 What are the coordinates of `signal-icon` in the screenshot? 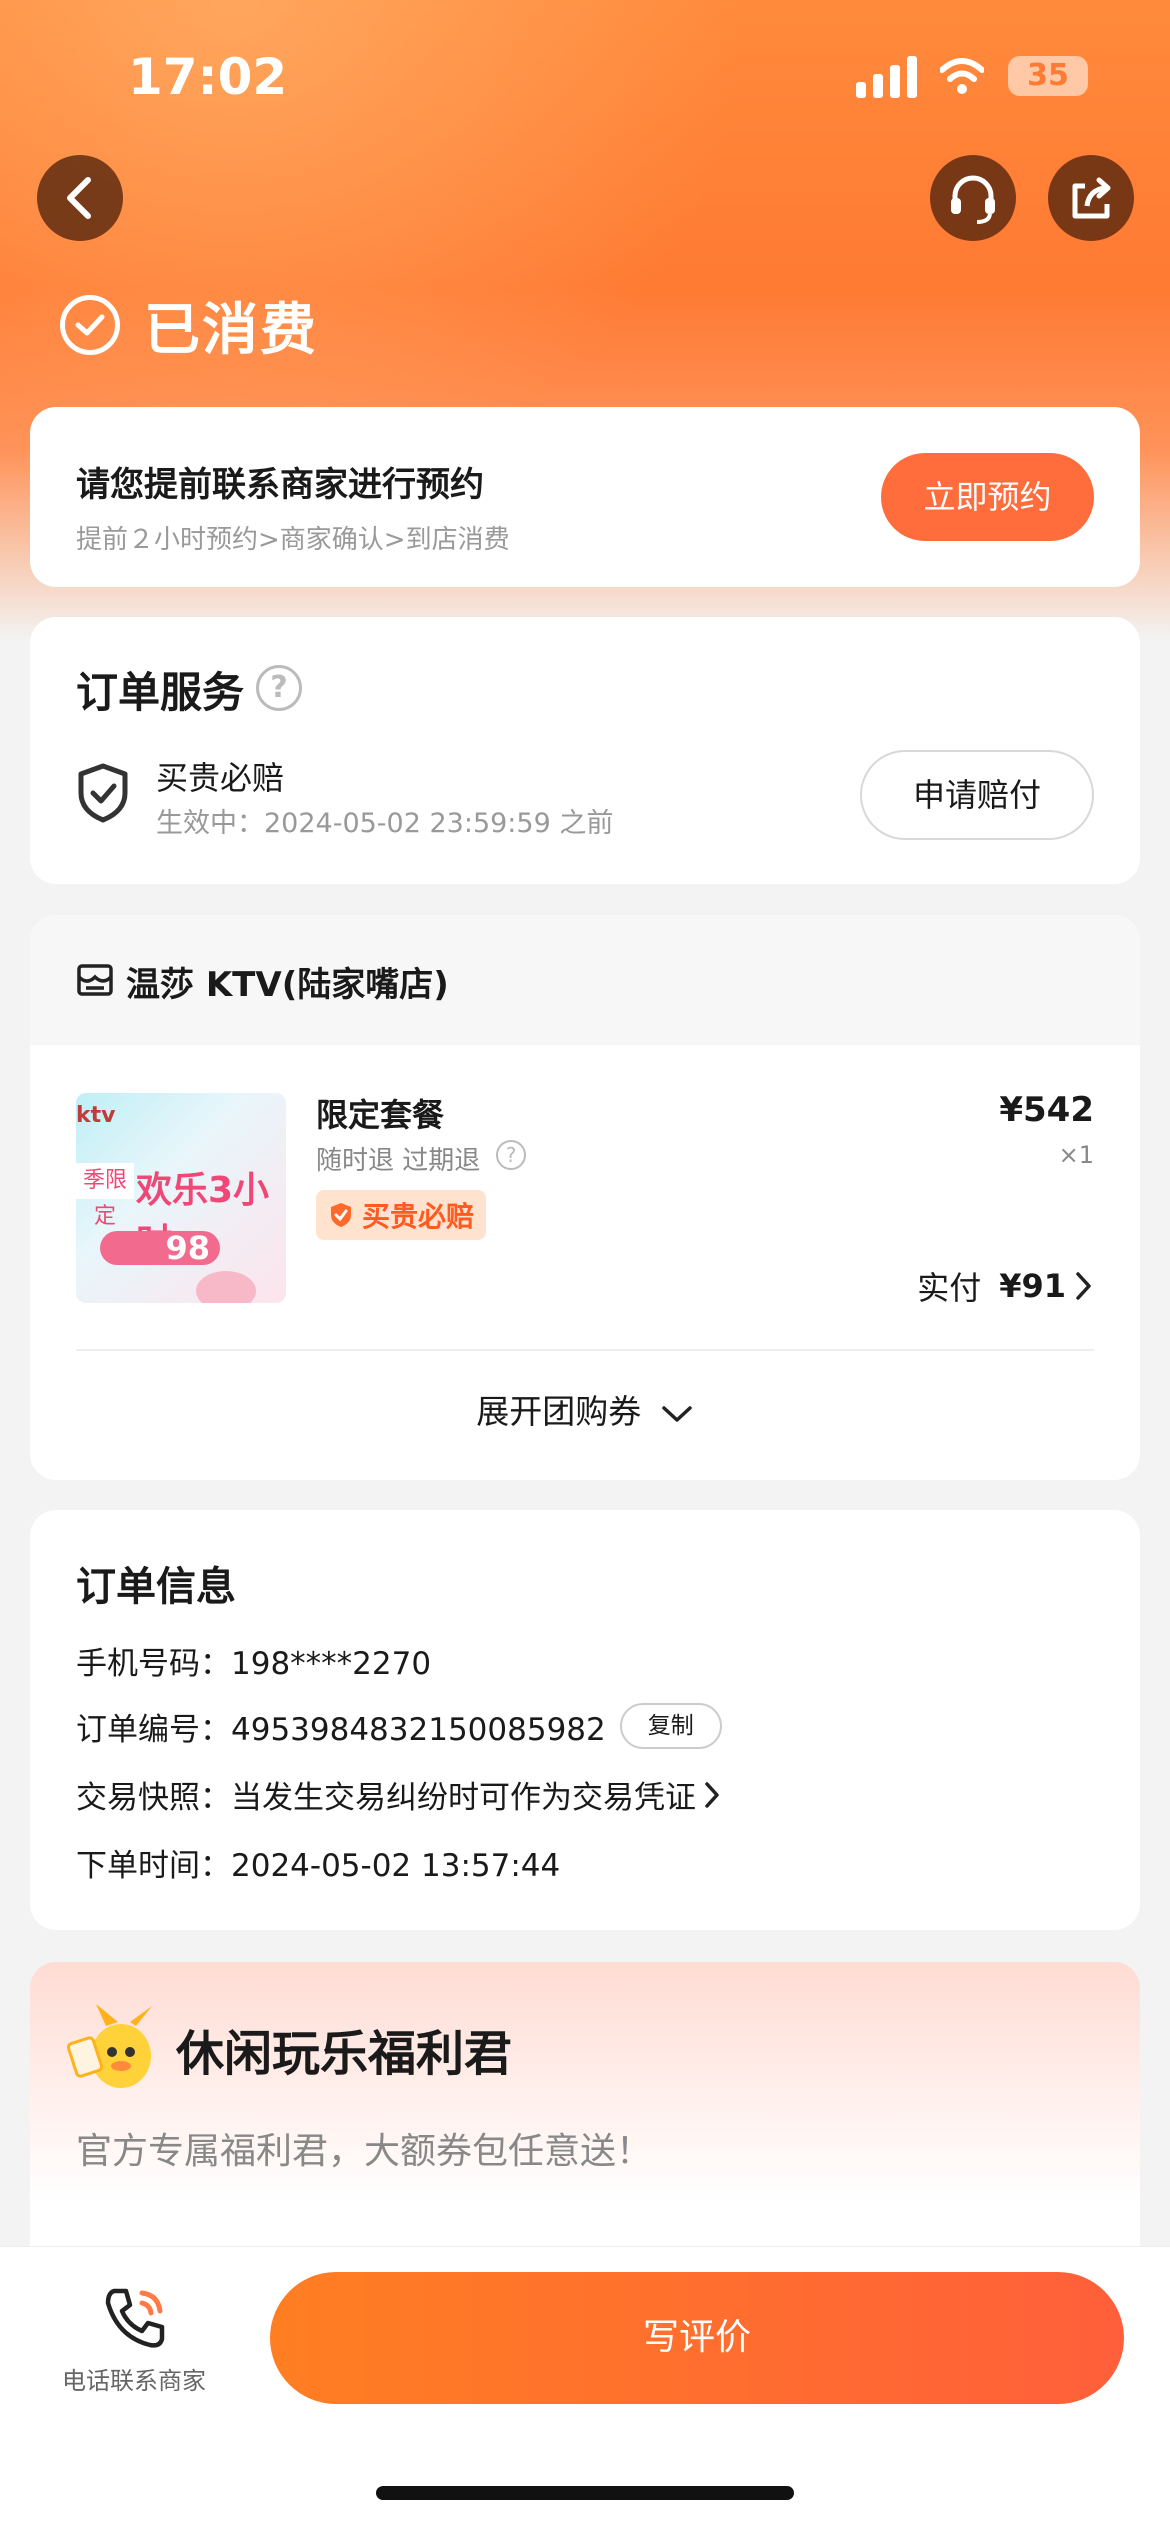 It's located at (886, 77).